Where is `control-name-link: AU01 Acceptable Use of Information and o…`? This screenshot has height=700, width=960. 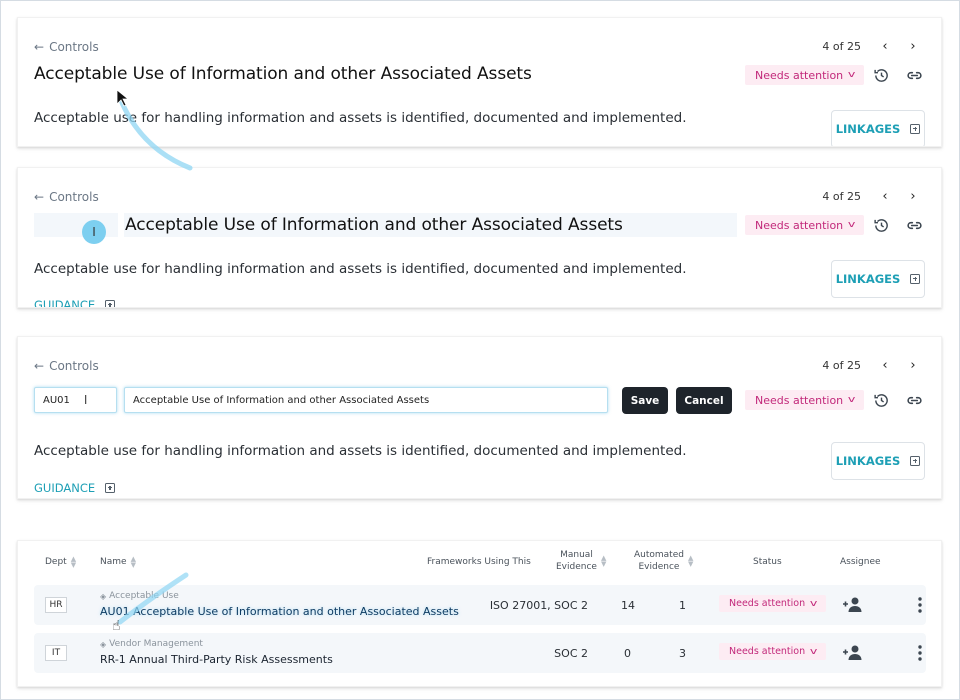
control-name-link: AU01 Acceptable Use of Information and o… is located at coordinates (279, 611).